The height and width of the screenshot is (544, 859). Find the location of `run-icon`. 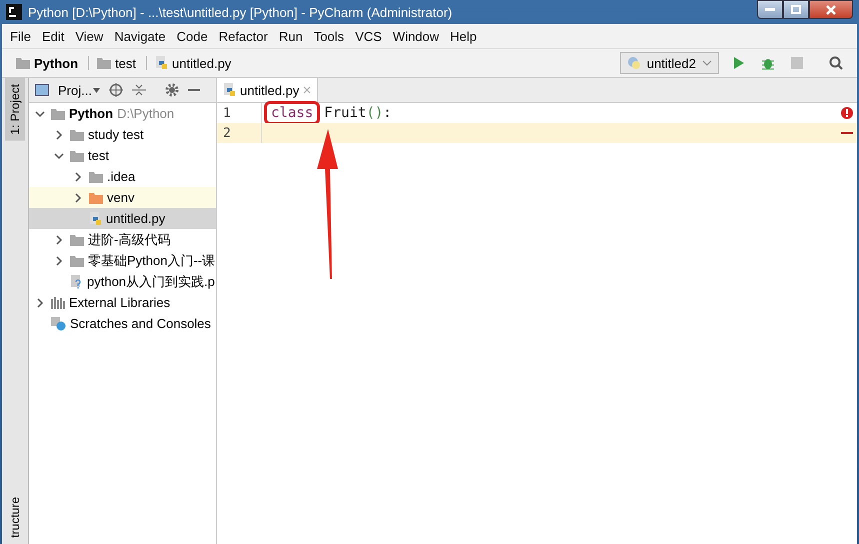

run-icon is located at coordinates (739, 63).